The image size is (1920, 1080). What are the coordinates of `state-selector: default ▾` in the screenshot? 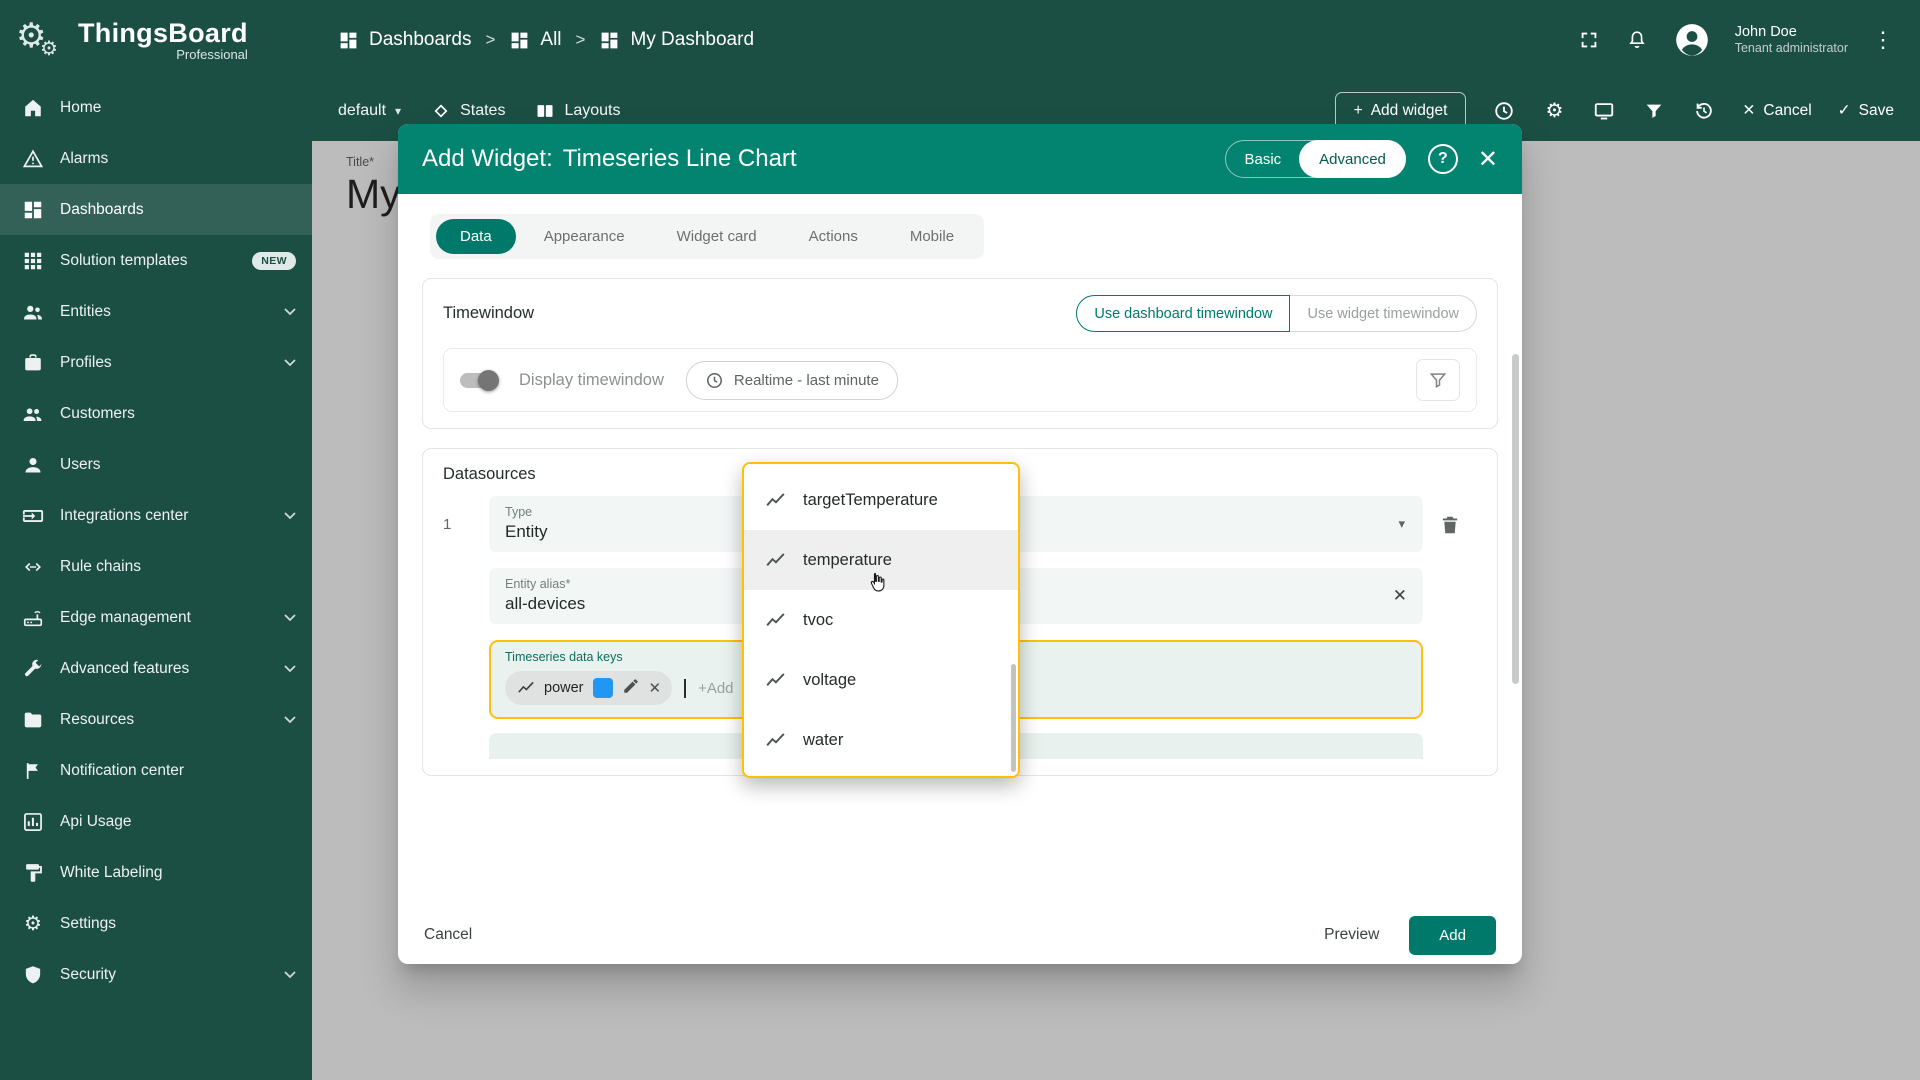 It's located at (369, 111).